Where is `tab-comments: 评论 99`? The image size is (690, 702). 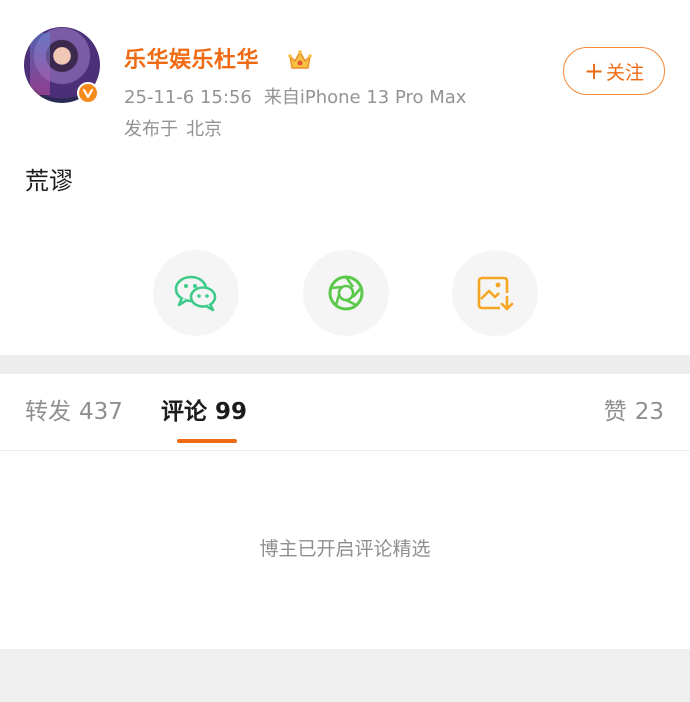 tab-comments: 评论 99 is located at coordinates (204, 412).